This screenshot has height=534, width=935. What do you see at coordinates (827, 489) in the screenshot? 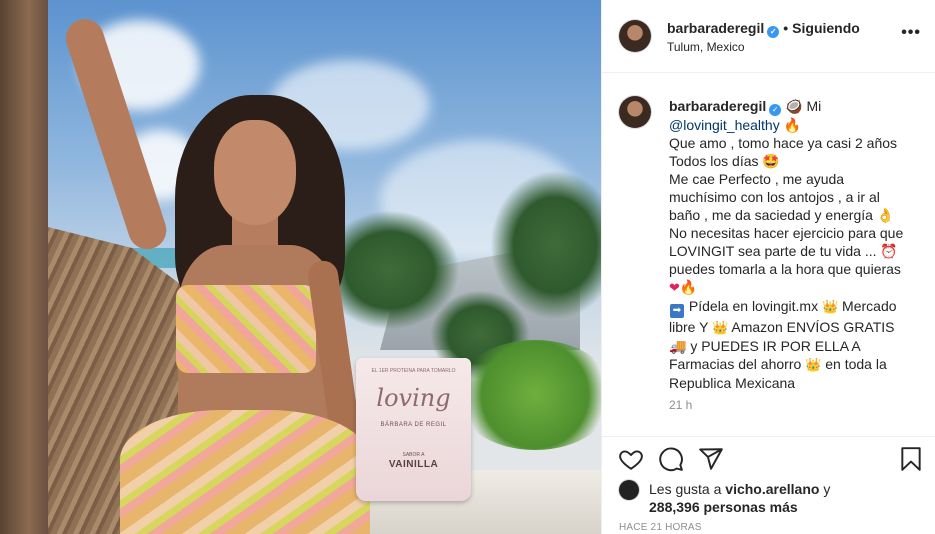
I see `likes-joiner: y` at bounding box center [827, 489].